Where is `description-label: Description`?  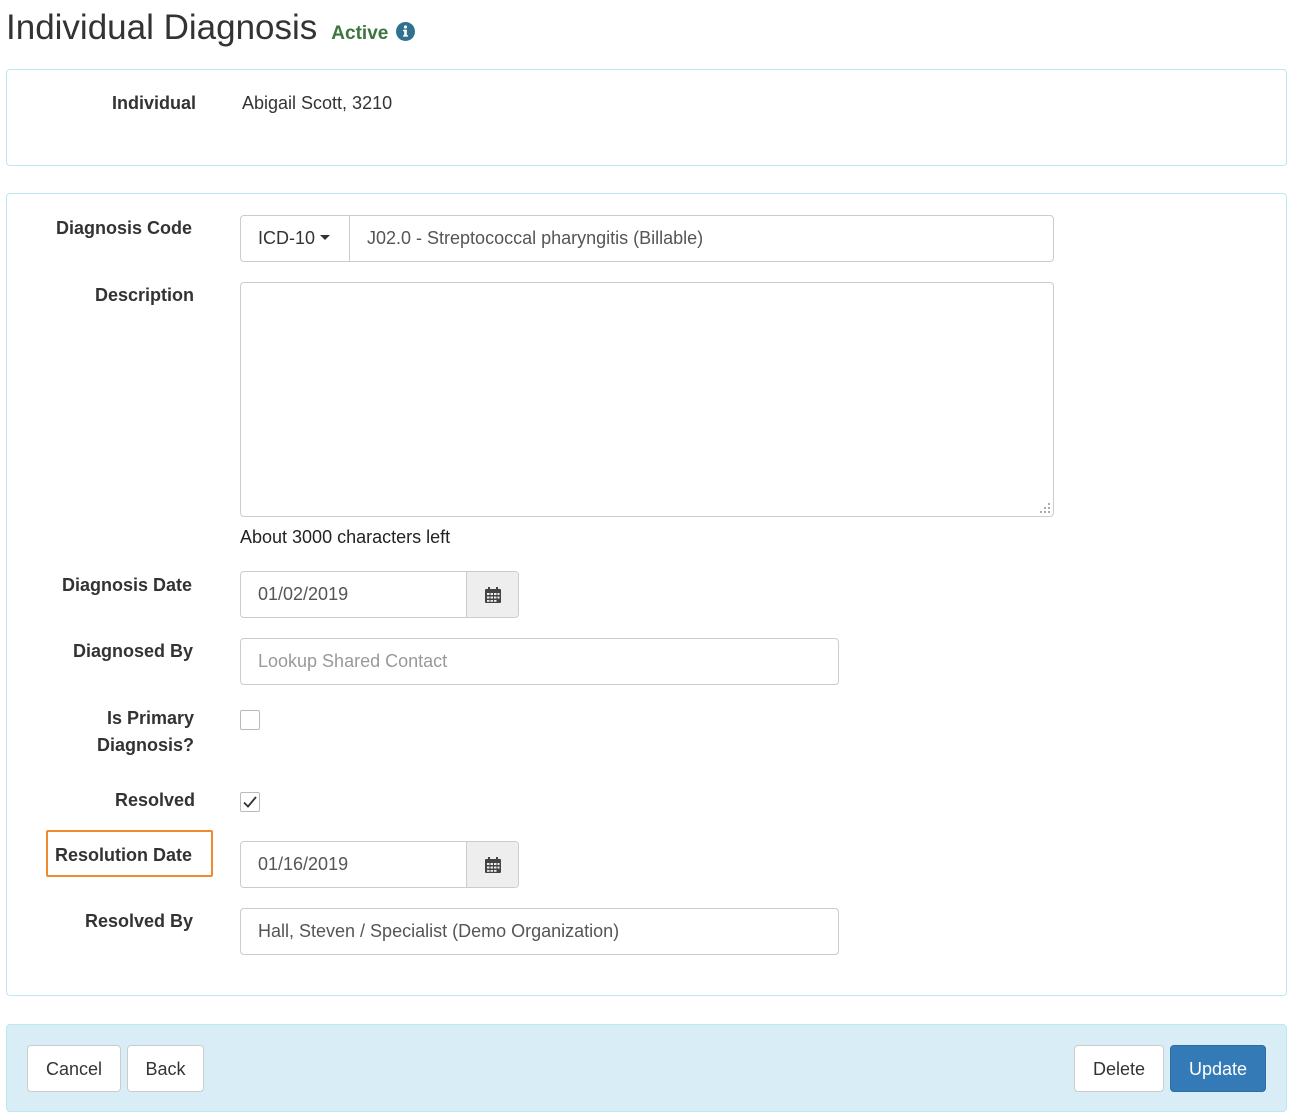 description-label: Description is located at coordinates (145, 295).